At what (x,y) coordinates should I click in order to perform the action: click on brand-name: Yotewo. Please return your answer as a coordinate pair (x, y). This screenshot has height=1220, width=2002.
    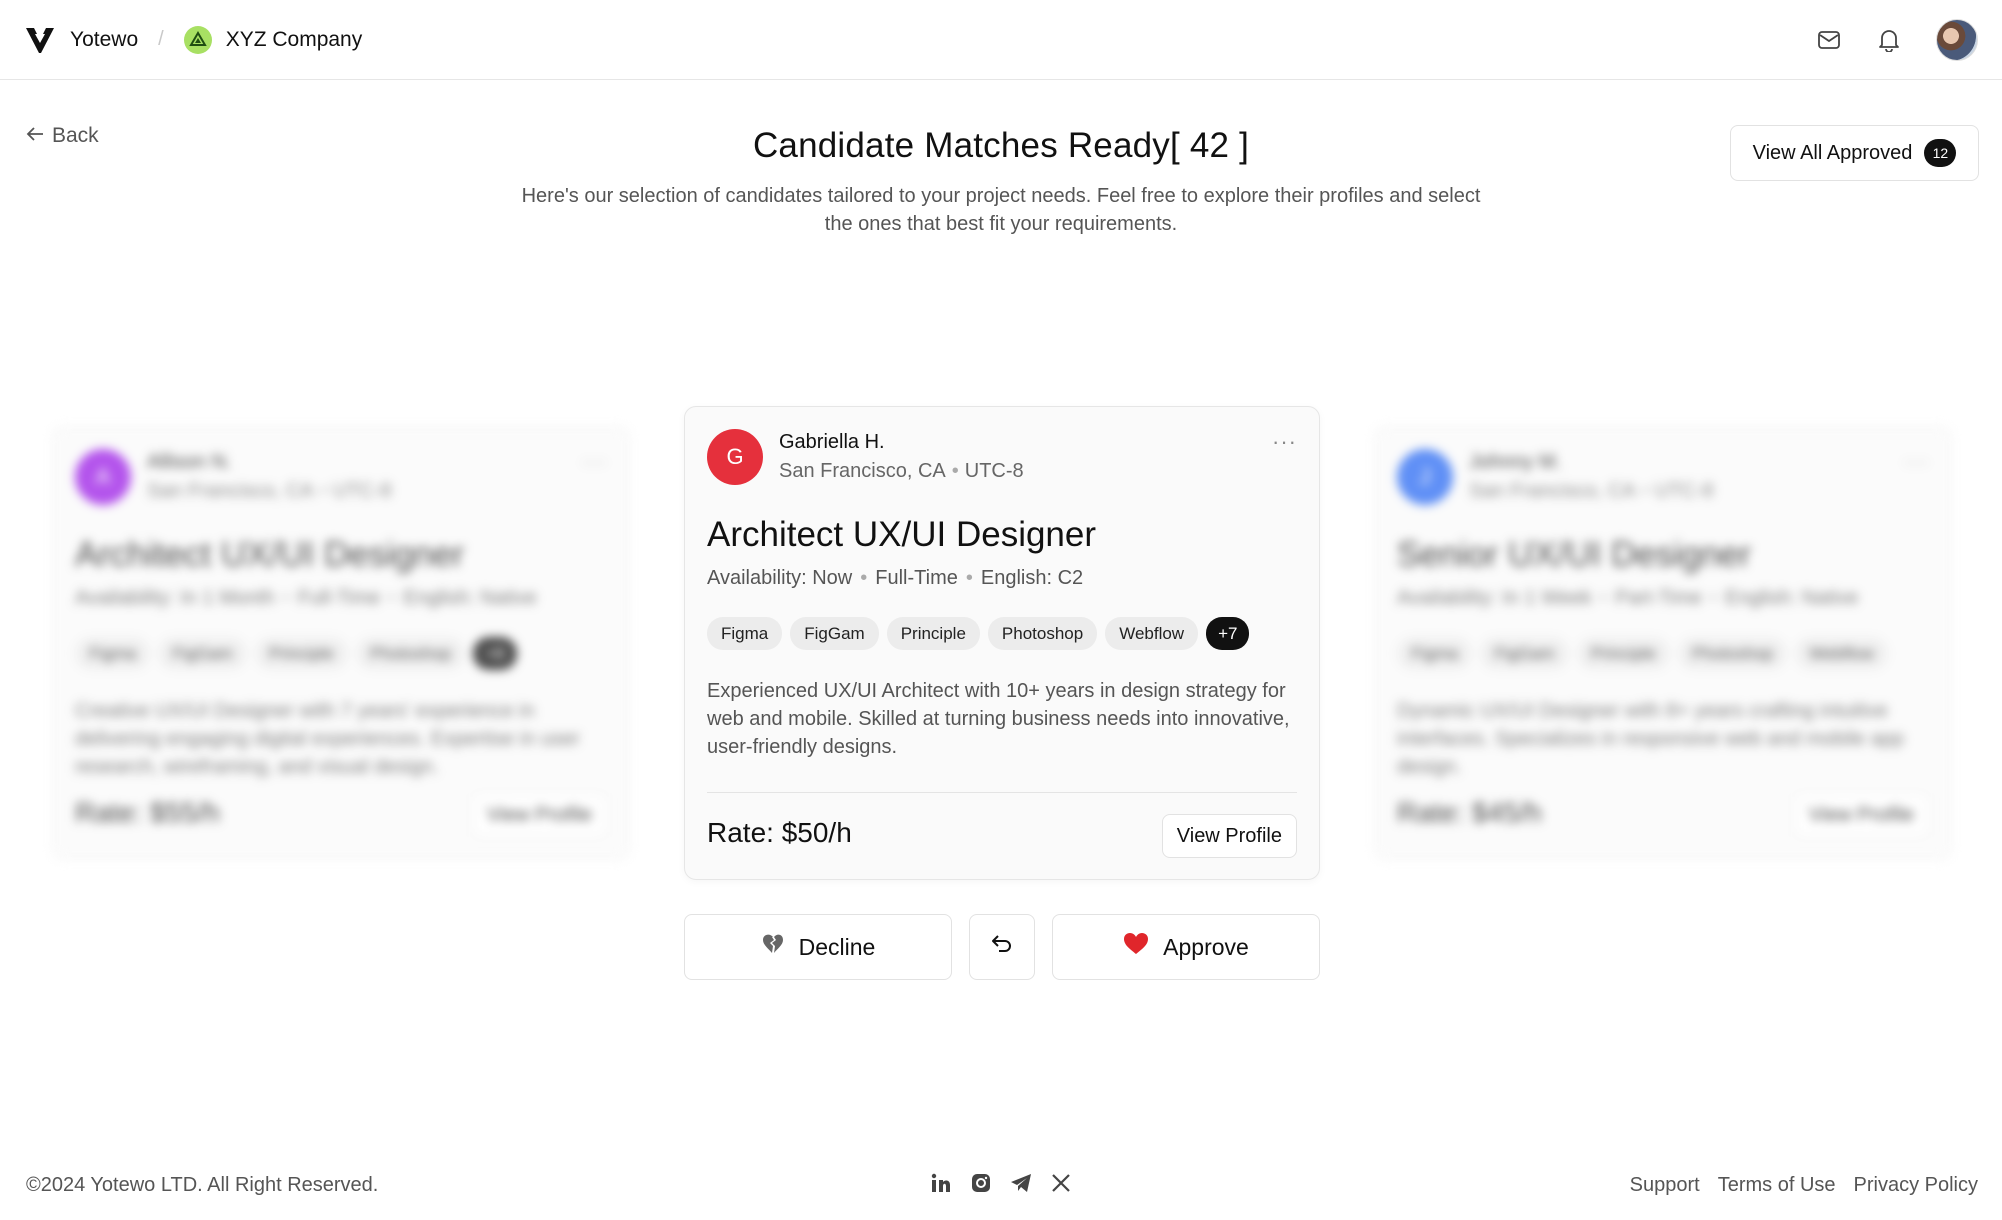
    Looking at the image, I should click on (104, 40).